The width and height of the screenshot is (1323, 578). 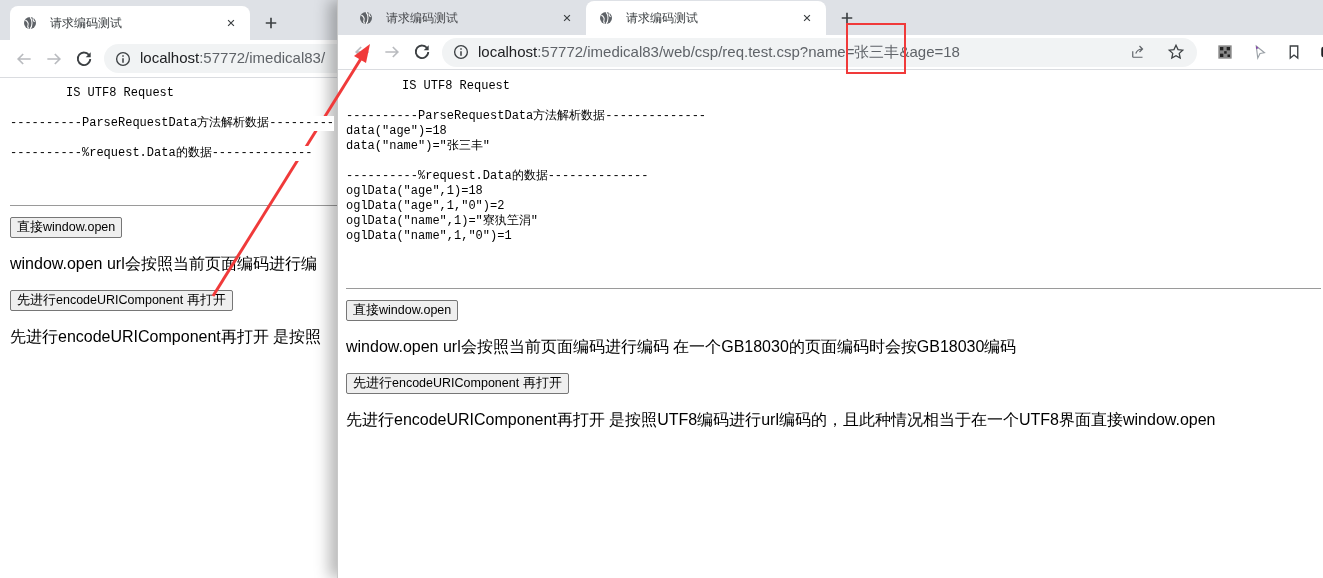 What do you see at coordinates (682, 347) in the screenshot?
I see `description-text: window.open url会按照当前页面编码进行编码 在一个GB18030的页面编码时会按GB18030编码` at bounding box center [682, 347].